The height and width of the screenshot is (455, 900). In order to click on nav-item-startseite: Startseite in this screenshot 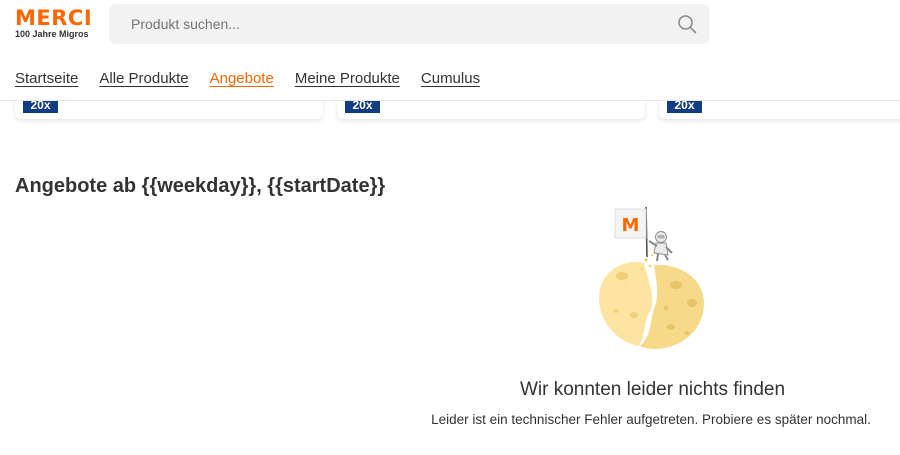, I will do `click(46, 81)`.